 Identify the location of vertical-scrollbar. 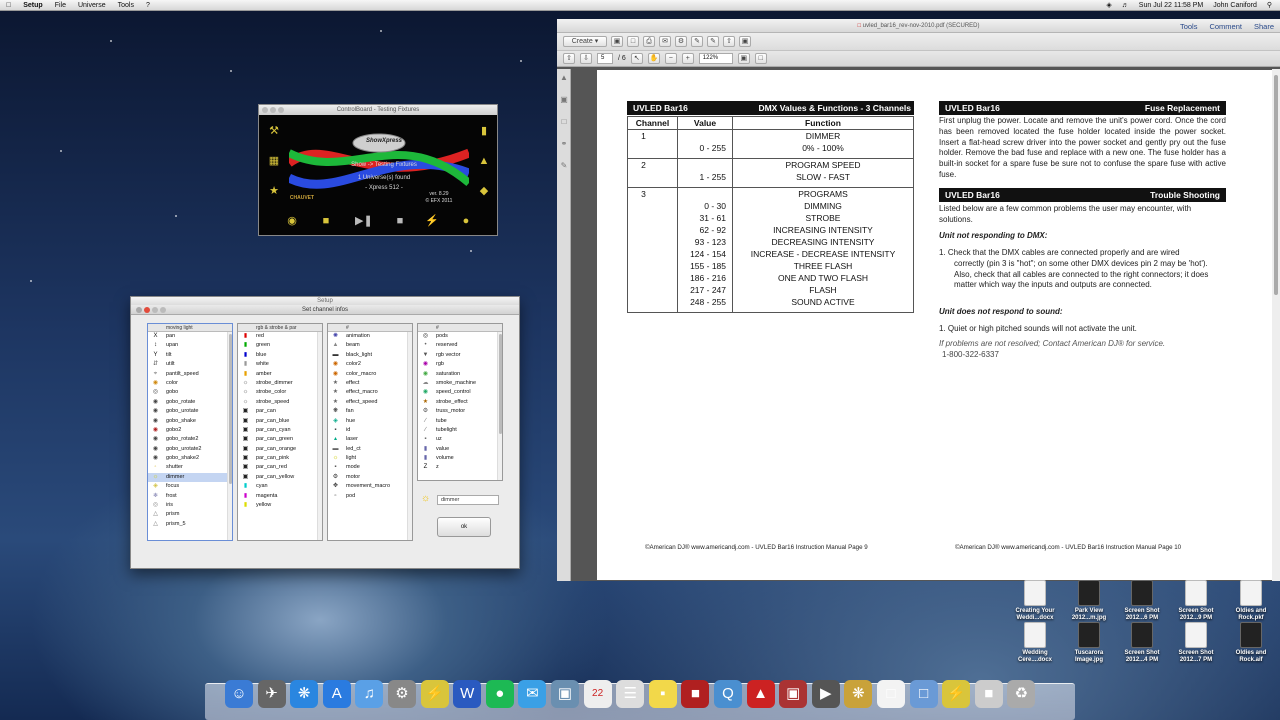
(1276, 325).